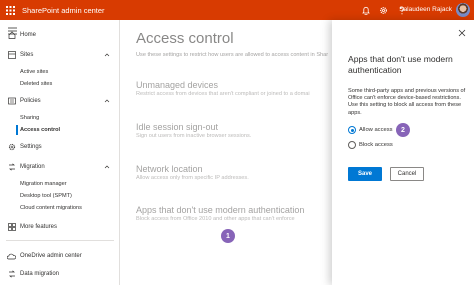 Image resolution: width=474 pixels, height=285 pixels. I want to click on onedrive-icon, so click(11, 256).